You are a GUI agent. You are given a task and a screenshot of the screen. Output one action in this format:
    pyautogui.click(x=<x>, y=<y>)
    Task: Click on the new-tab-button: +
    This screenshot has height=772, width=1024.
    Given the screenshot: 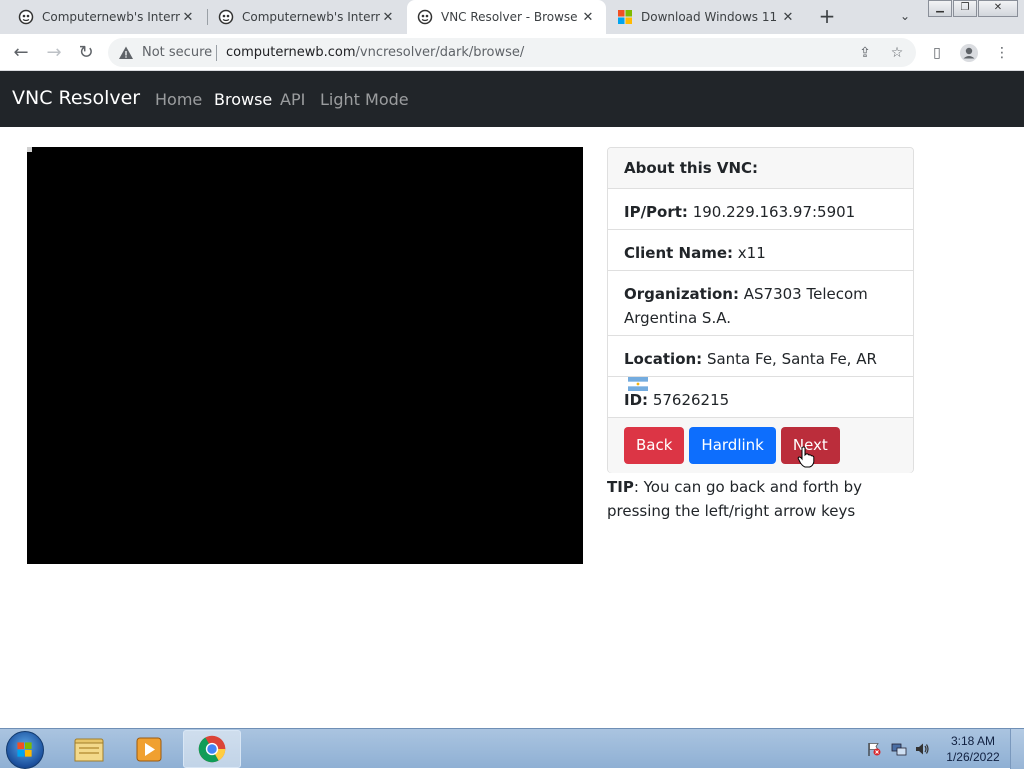 What is the action you would take?
    pyautogui.click(x=827, y=16)
    